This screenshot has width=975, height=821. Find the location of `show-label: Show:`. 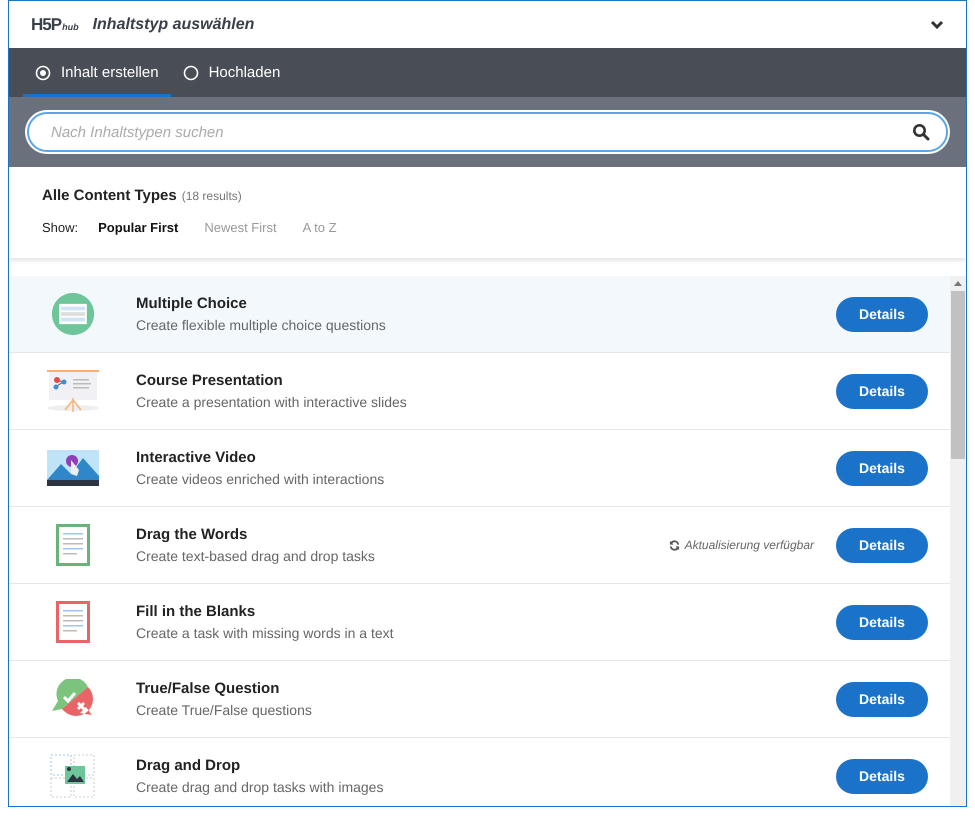

show-label: Show: is located at coordinates (60, 227).